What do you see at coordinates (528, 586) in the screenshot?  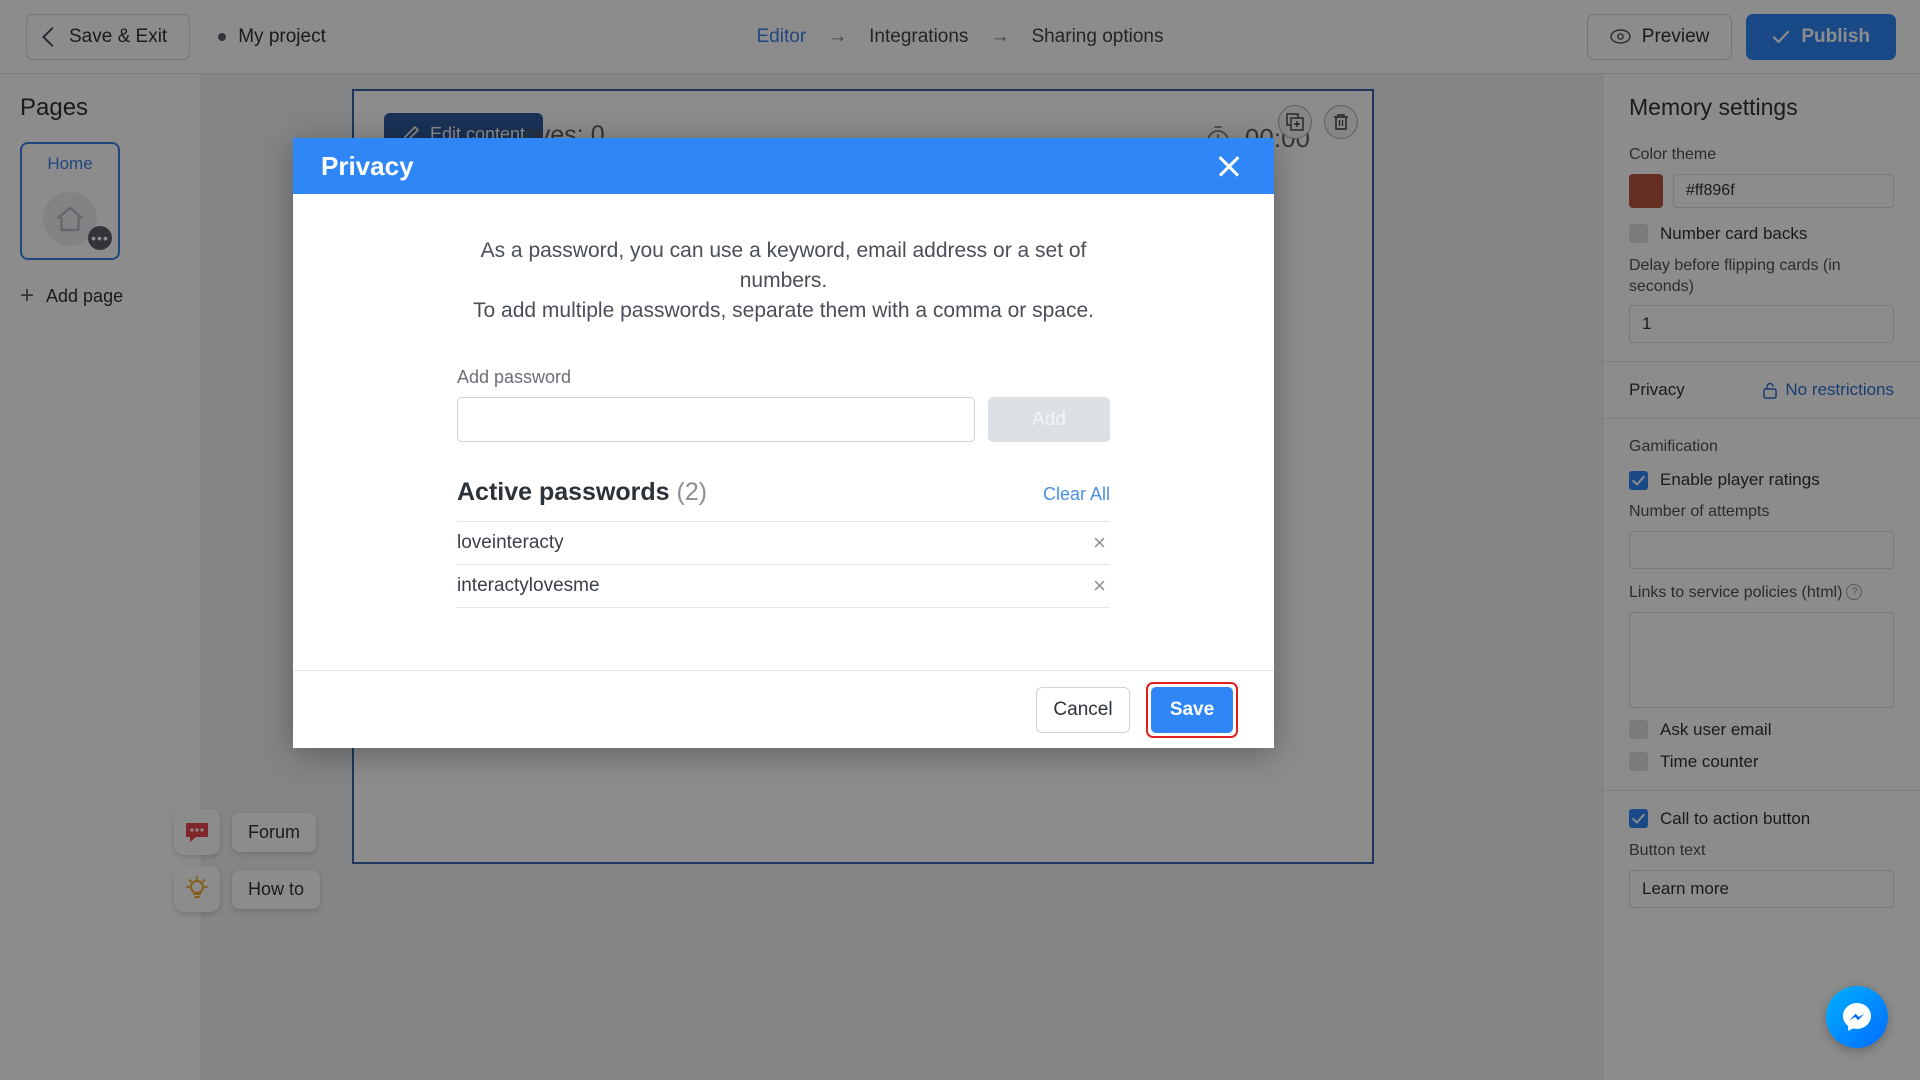 I see `password-value: interactylovesme` at bounding box center [528, 586].